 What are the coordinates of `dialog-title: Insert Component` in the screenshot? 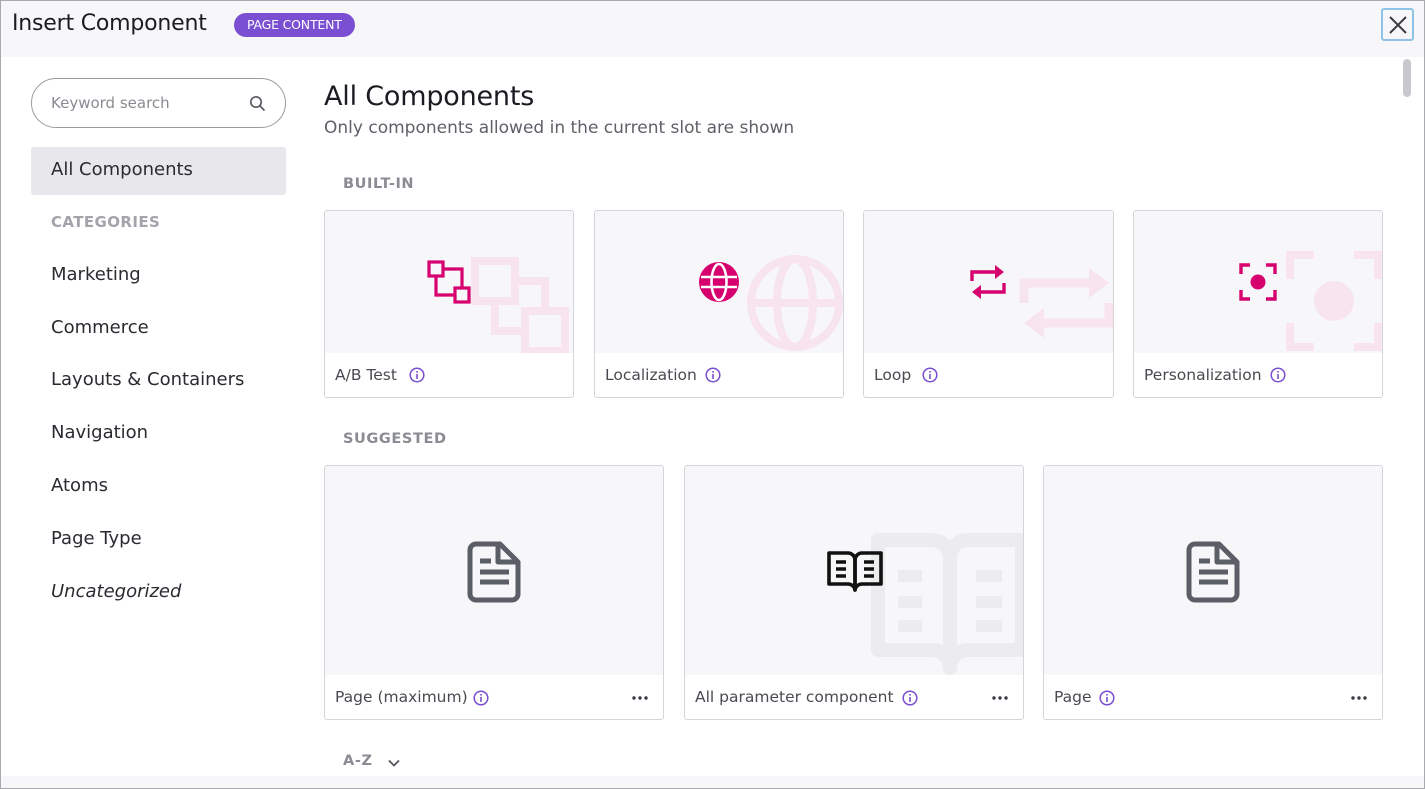 It's located at (109, 23).